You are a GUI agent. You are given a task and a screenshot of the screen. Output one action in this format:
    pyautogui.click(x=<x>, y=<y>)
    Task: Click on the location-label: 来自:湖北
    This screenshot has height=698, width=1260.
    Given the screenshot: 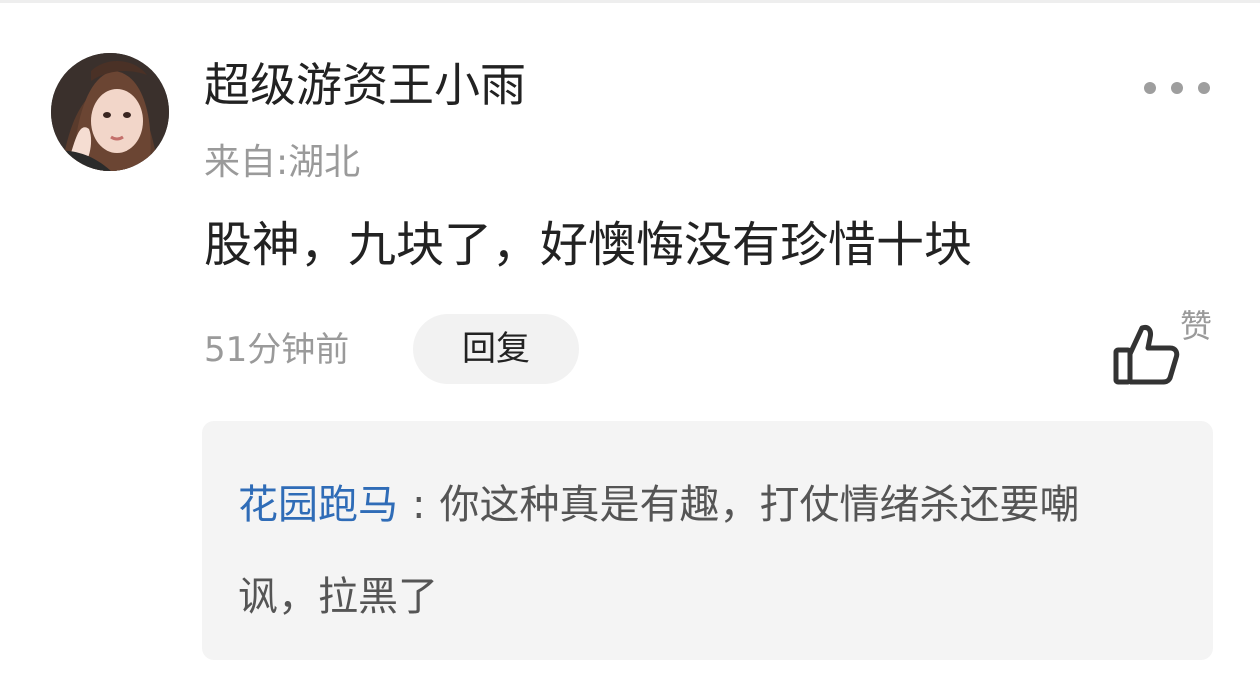 What is the action you would take?
    pyautogui.click(x=282, y=162)
    